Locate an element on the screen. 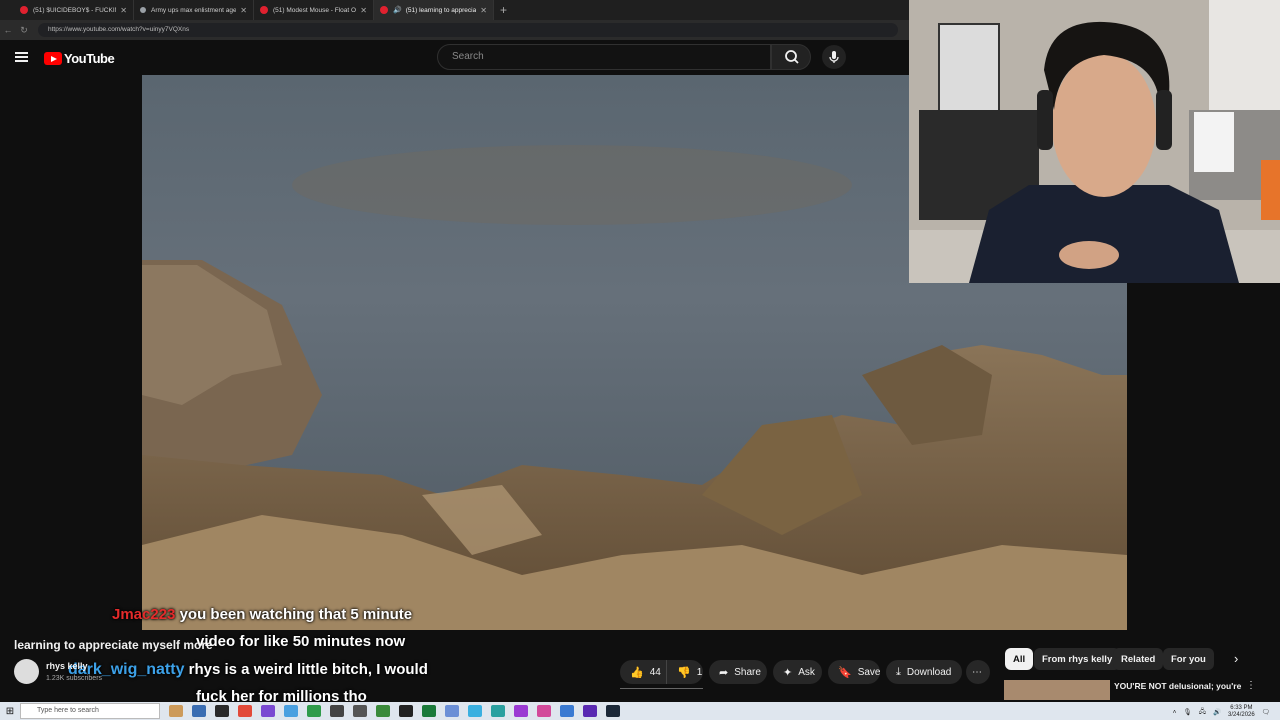  chip-related: Related is located at coordinates (1138, 659).